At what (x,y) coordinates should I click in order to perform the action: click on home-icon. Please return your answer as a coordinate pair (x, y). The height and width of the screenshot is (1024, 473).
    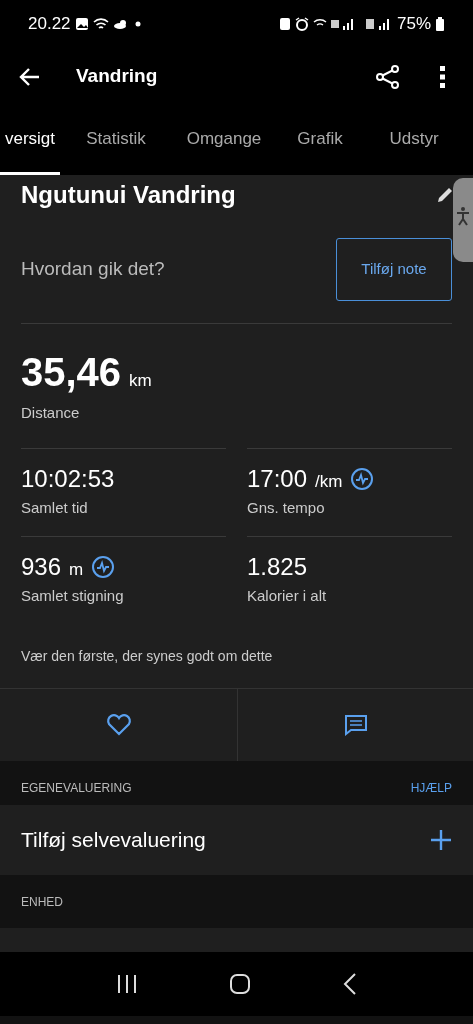
    Looking at the image, I should click on (240, 984).